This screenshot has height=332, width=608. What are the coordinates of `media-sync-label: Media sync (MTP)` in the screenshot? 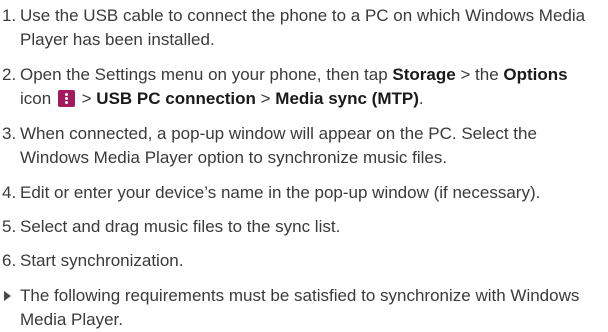 It's located at (347, 98).